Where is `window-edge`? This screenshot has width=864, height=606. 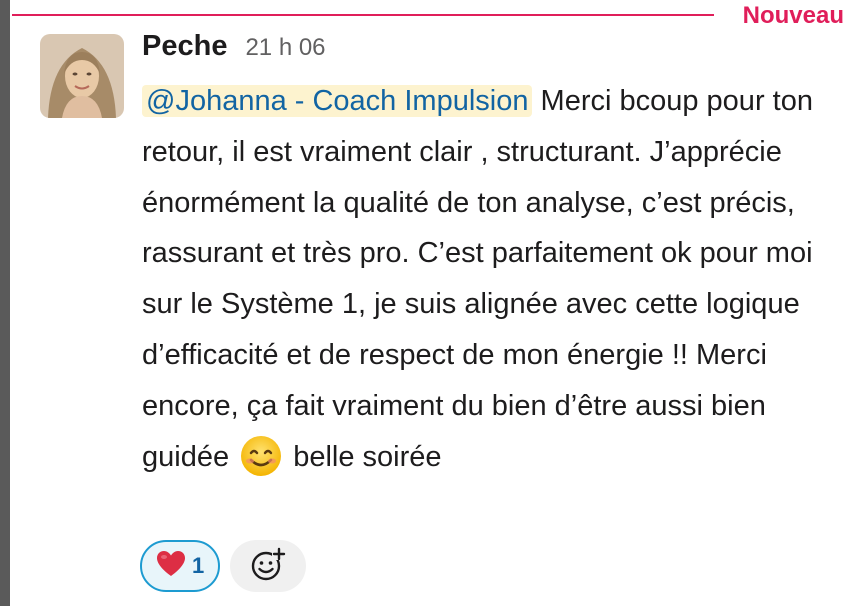
window-edge is located at coordinates (5, 303).